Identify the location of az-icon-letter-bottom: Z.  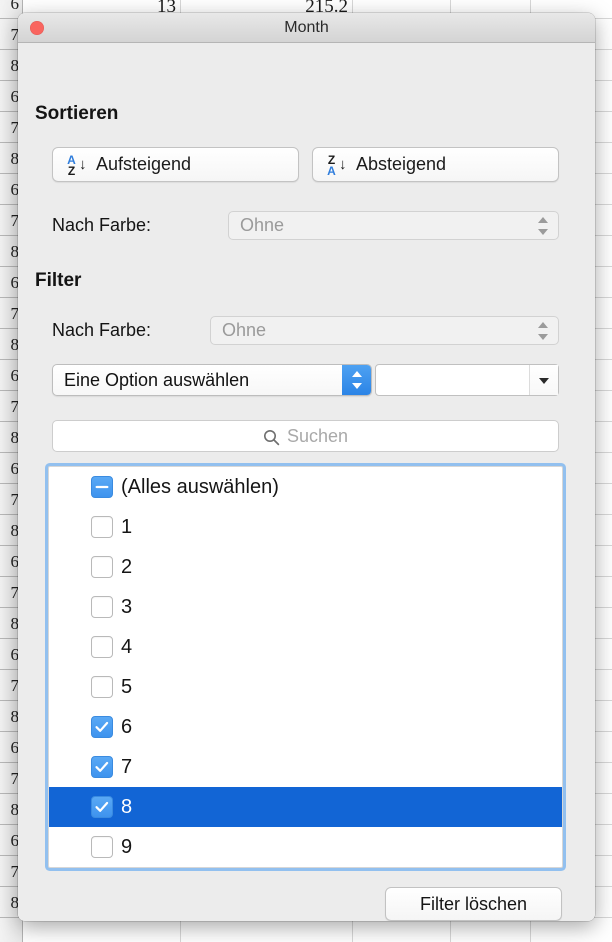
(71, 170).